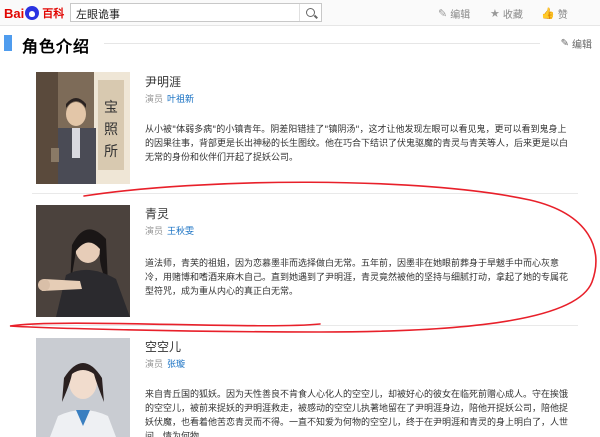 This screenshot has height=437, width=600. Describe the element at coordinates (165, 363) in the screenshot. I see `actor-line: 演员 张璇` at that location.